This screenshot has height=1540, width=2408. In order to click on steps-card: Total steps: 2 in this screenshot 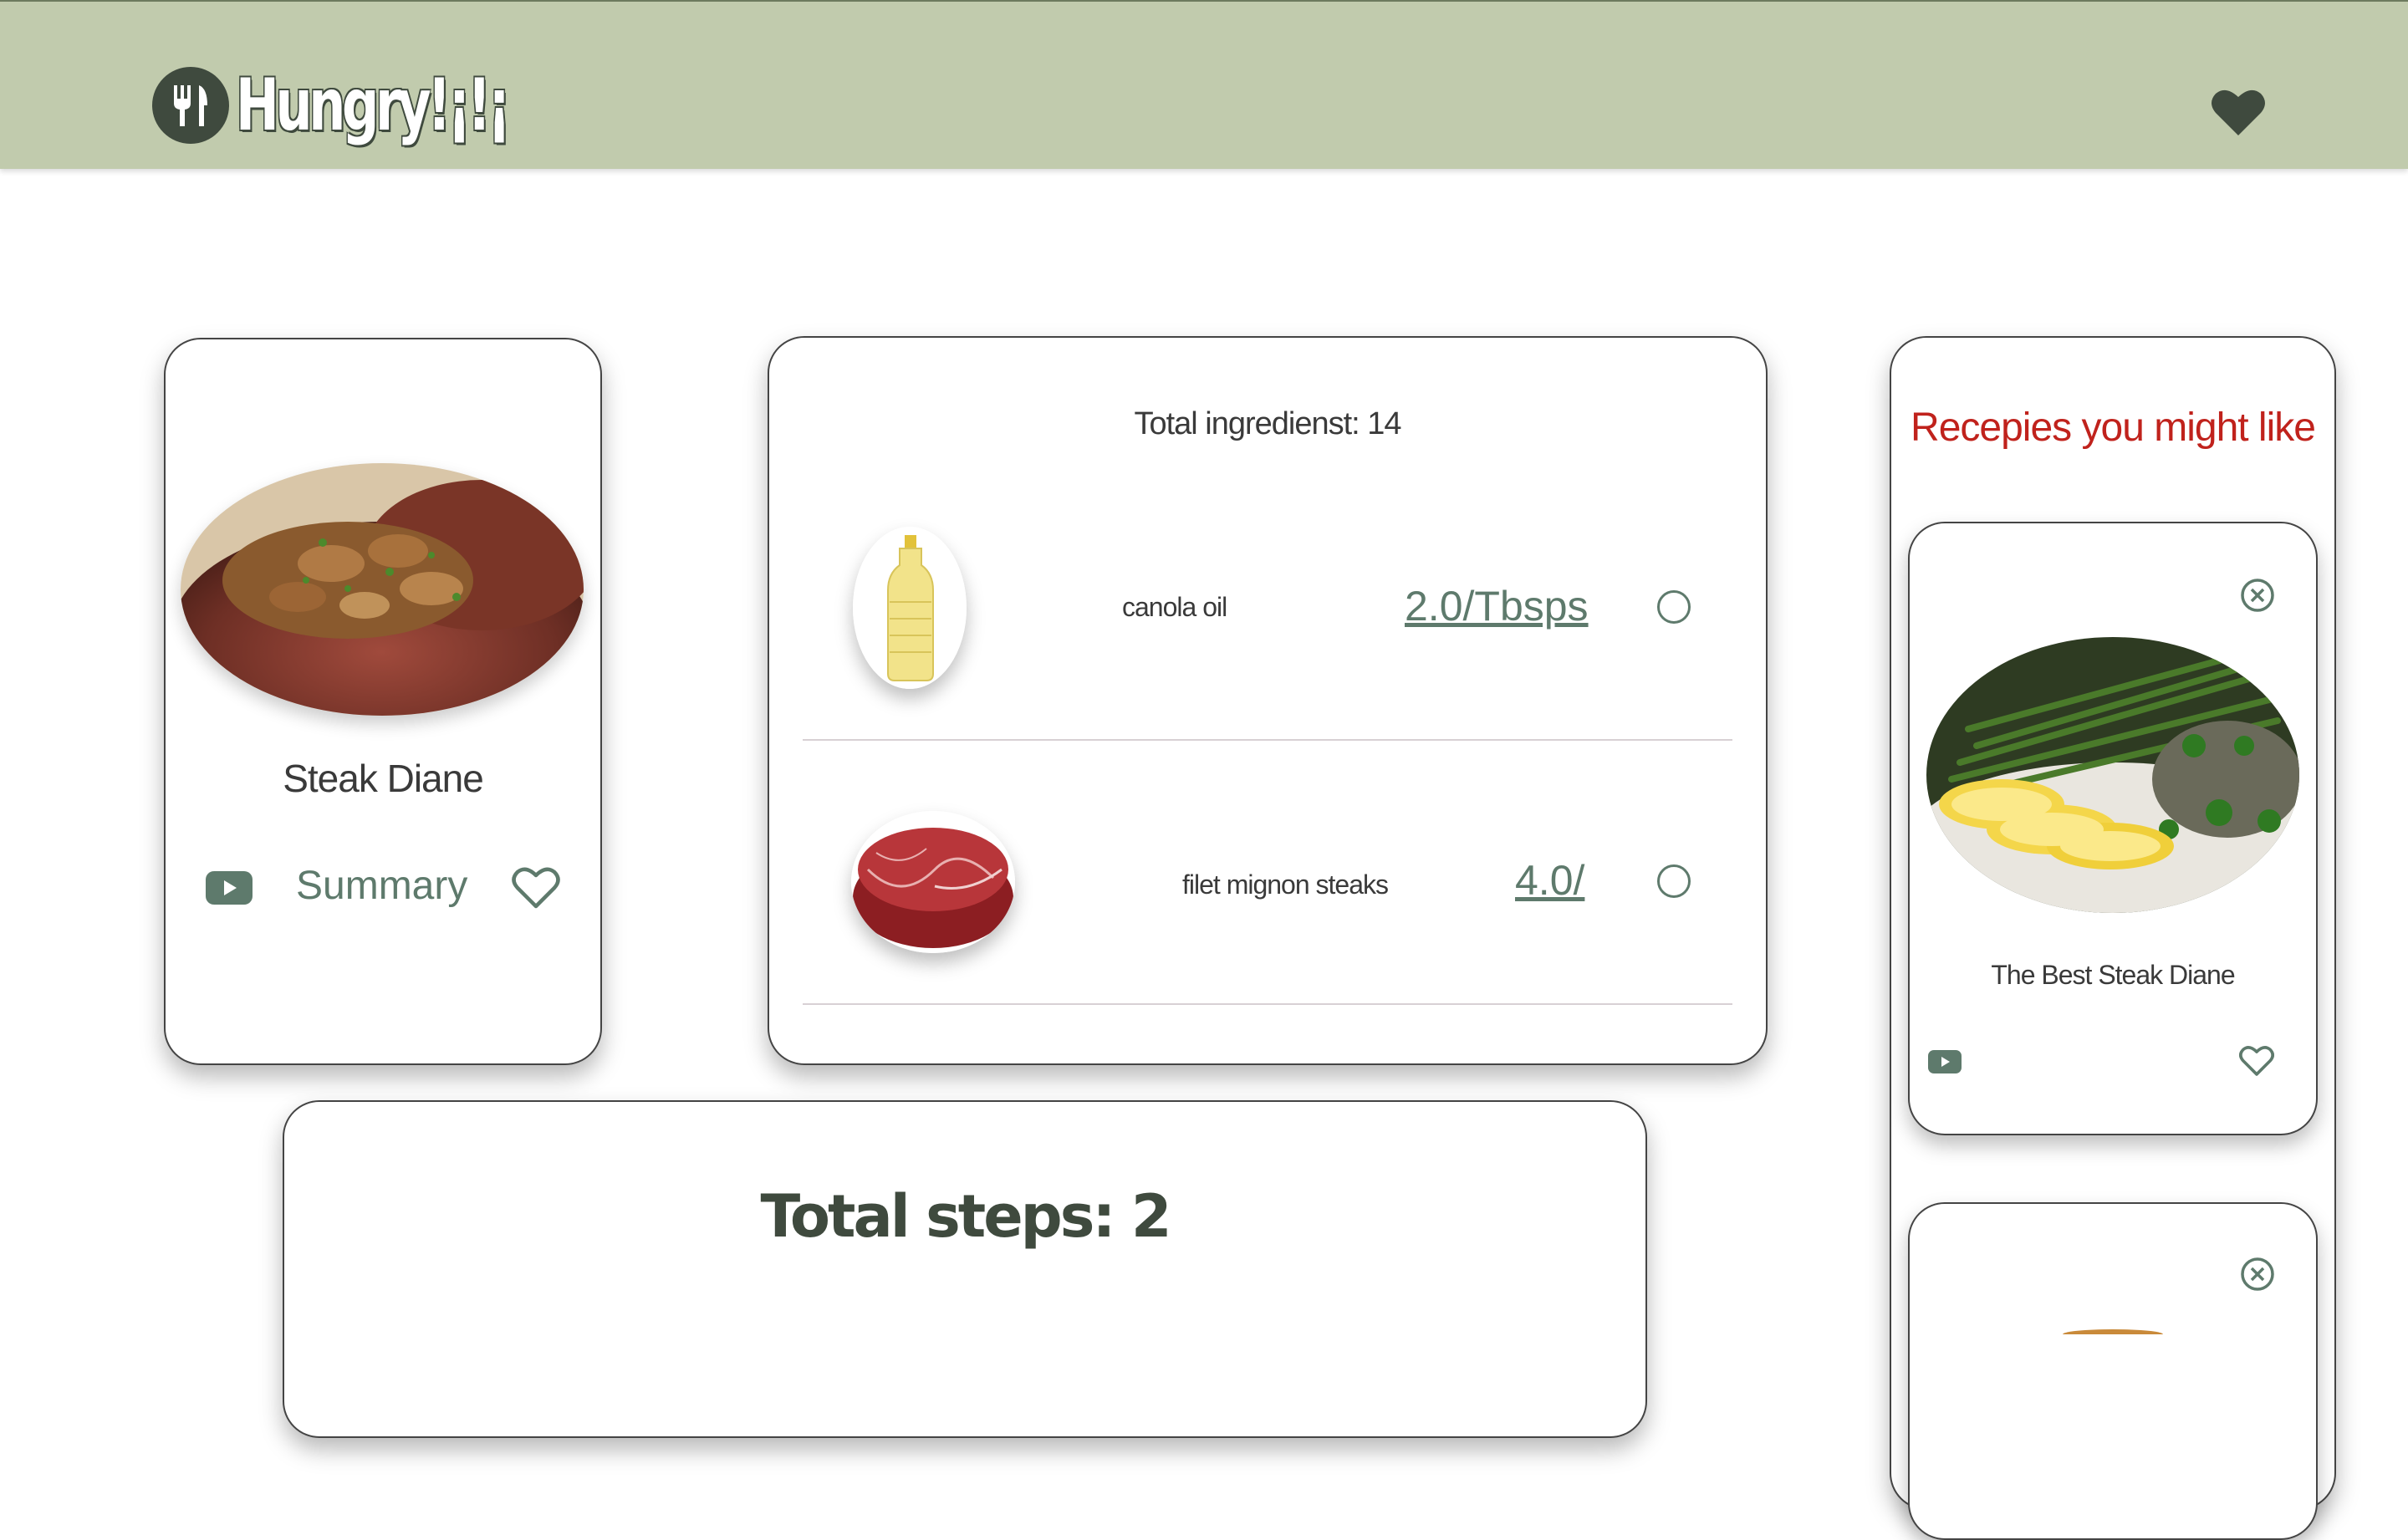, I will do `click(965, 1269)`.